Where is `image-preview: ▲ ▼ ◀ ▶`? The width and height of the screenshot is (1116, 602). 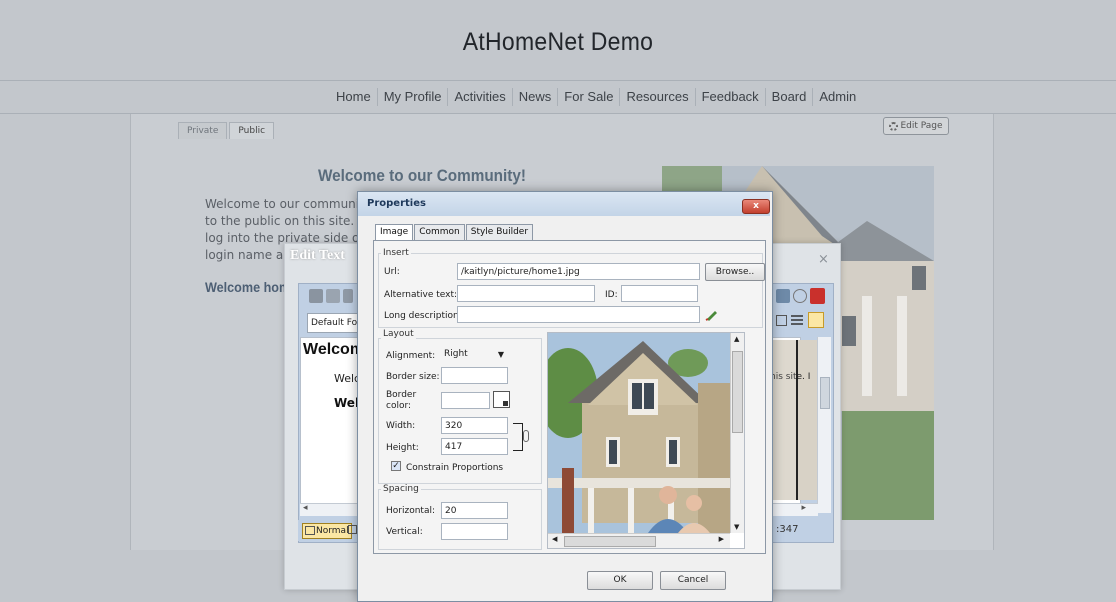 image-preview: ▲ ▼ ◀ ▶ is located at coordinates (646, 440).